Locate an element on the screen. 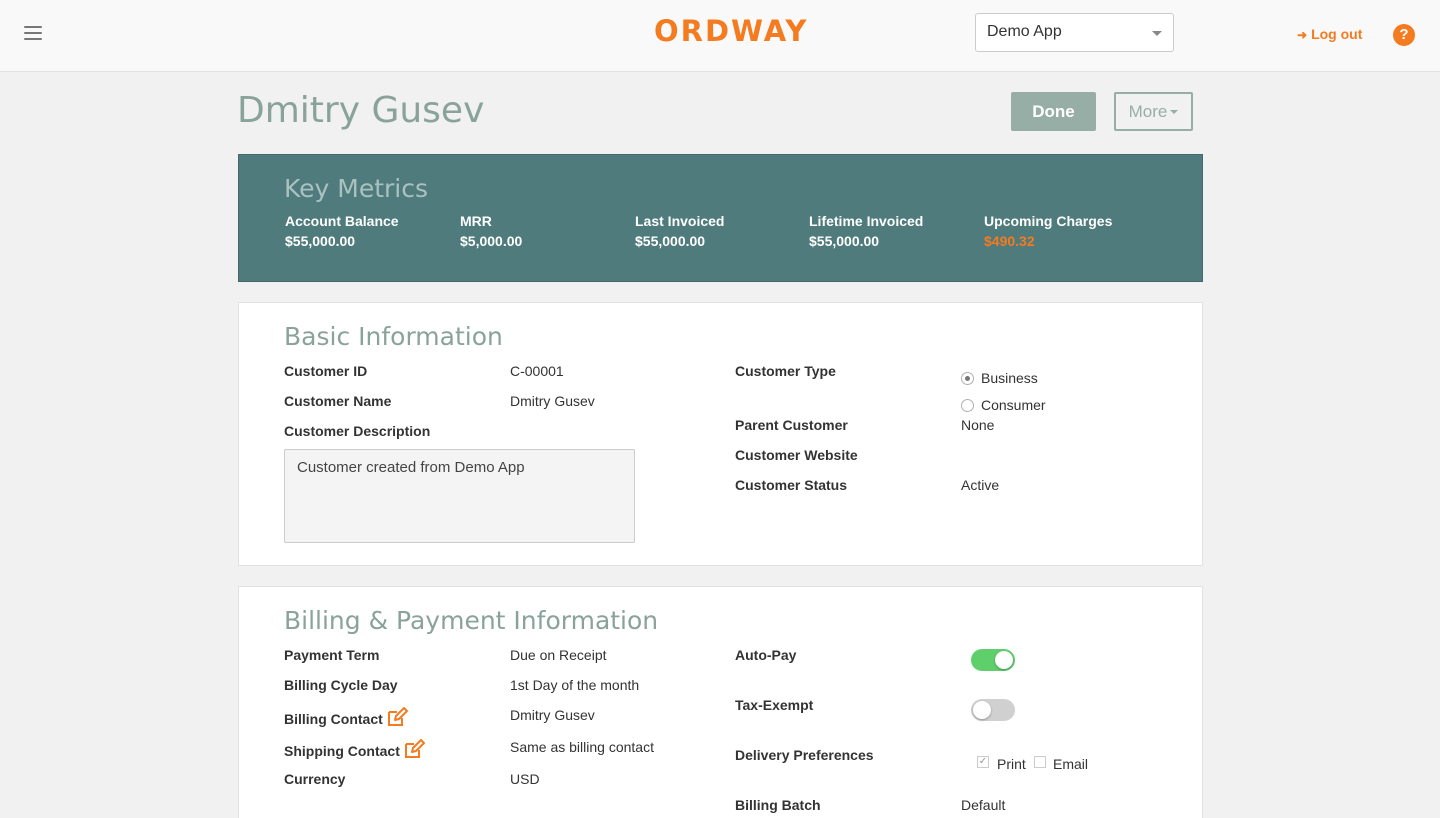 The width and height of the screenshot is (1440, 818). shipping-contact-value: Same as billing contact is located at coordinates (582, 747).